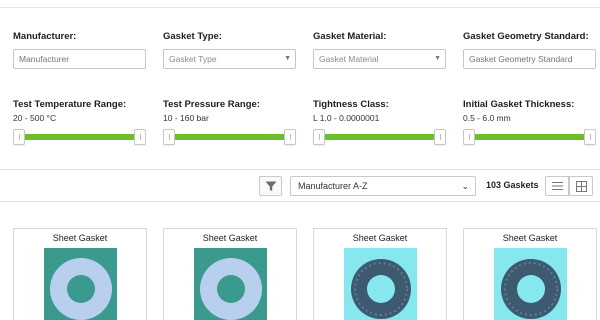 The height and width of the screenshot is (320, 600). I want to click on gasket-material-placeholder: Gasket Material, so click(349, 59).